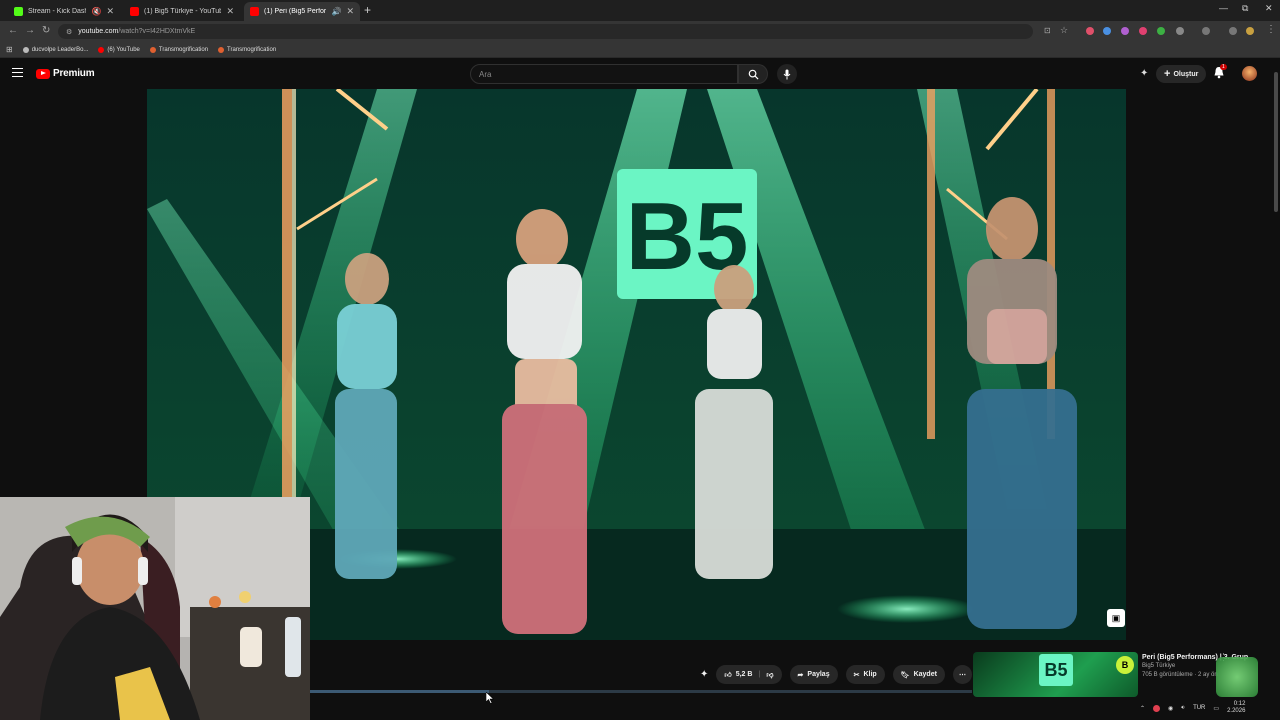 The width and height of the screenshot is (1280, 720). I want to click on app-tray-icon, so click(1157, 708).